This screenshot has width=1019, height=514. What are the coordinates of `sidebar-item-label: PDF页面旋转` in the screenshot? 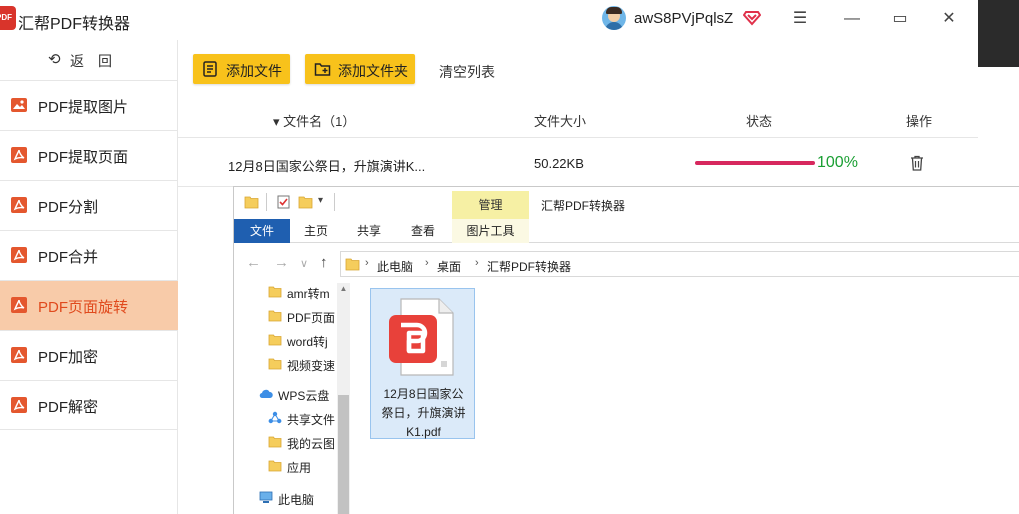 It's located at (83, 307).